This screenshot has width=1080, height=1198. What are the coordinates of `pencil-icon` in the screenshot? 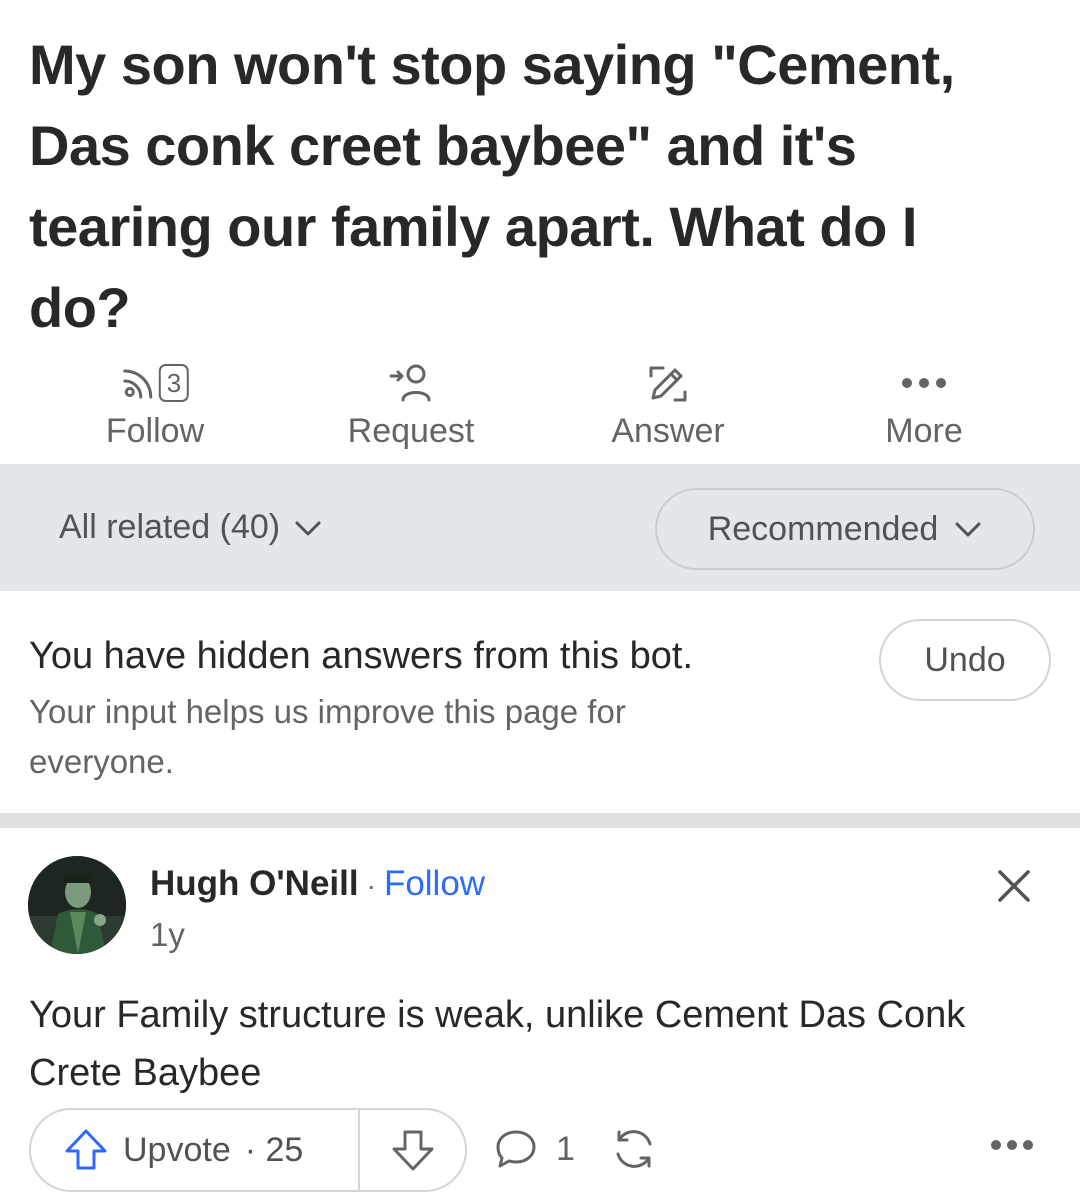 It's located at (668, 383).